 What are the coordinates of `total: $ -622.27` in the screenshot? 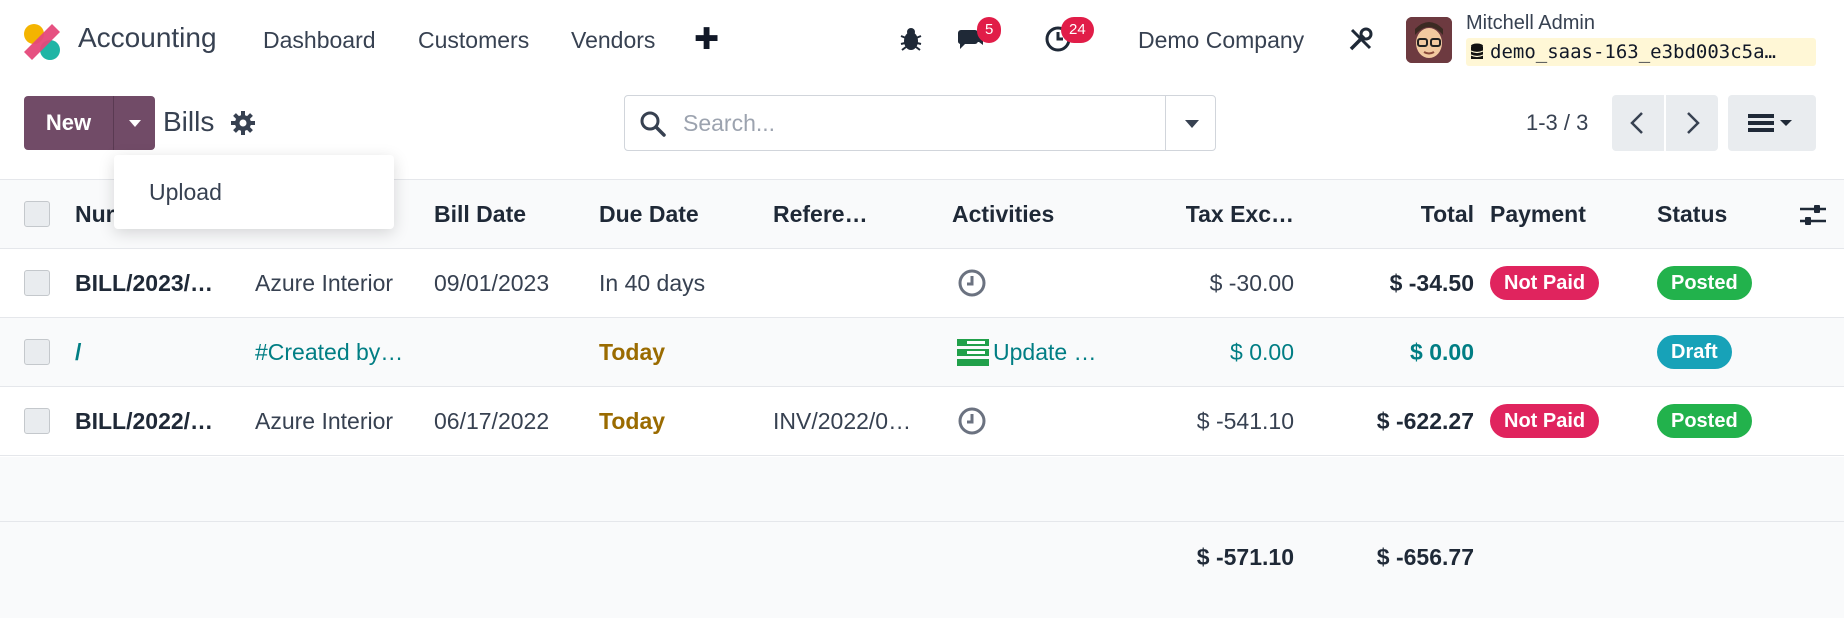 It's located at (1425, 420).